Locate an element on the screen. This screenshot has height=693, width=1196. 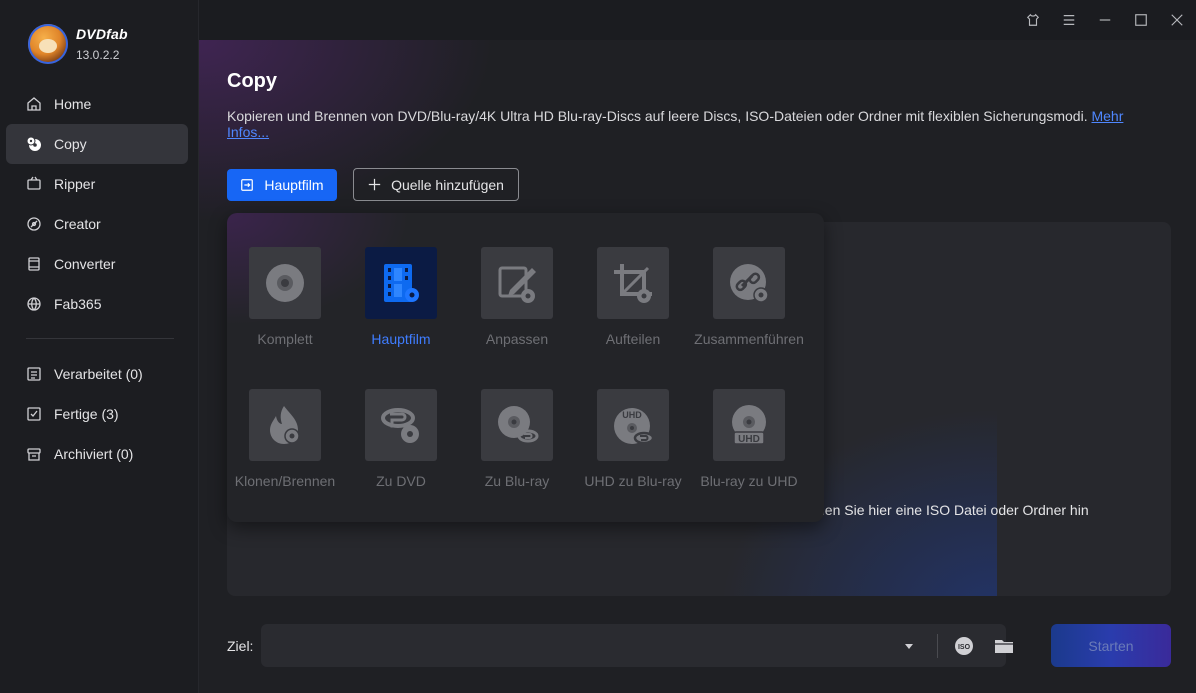
maximize-icon is located at coordinates (1141, 20).